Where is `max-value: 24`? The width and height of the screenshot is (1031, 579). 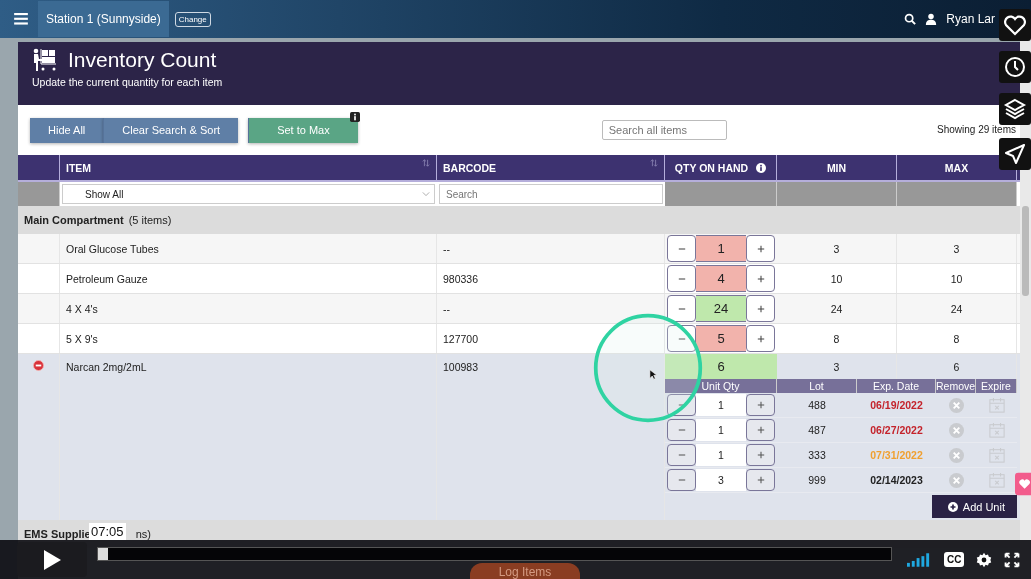
max-value: 24 is located at coordinates (956, 308).